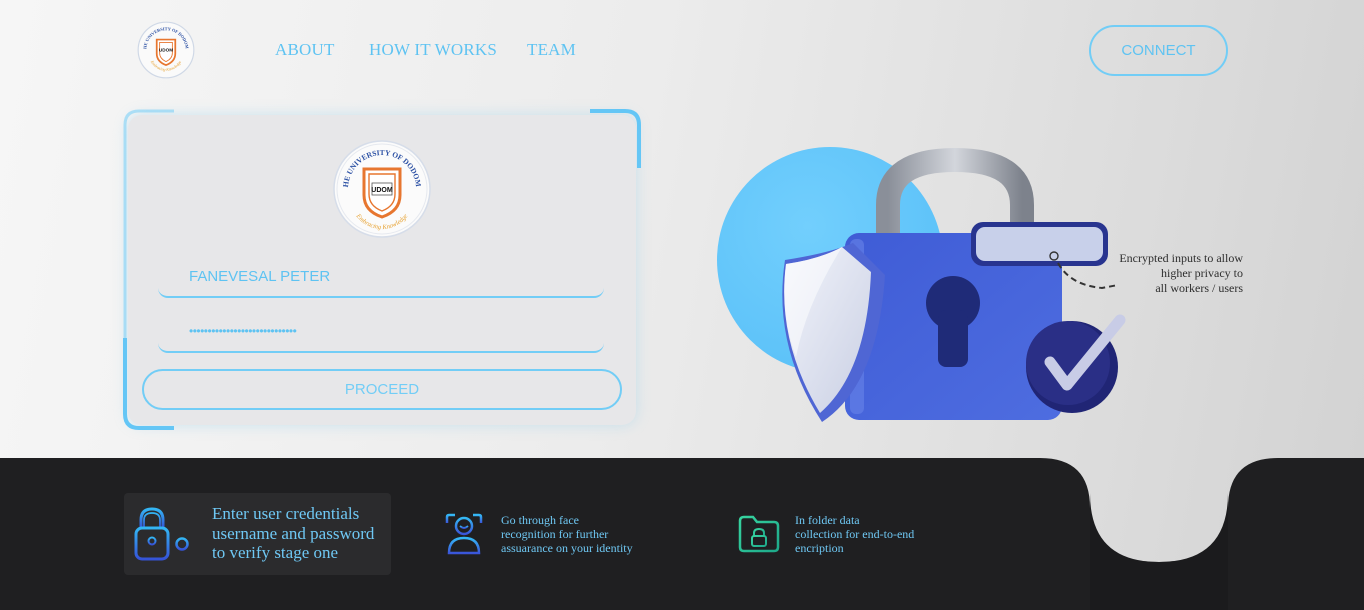  I want to click on lock-key-icon, so click(161, 534).